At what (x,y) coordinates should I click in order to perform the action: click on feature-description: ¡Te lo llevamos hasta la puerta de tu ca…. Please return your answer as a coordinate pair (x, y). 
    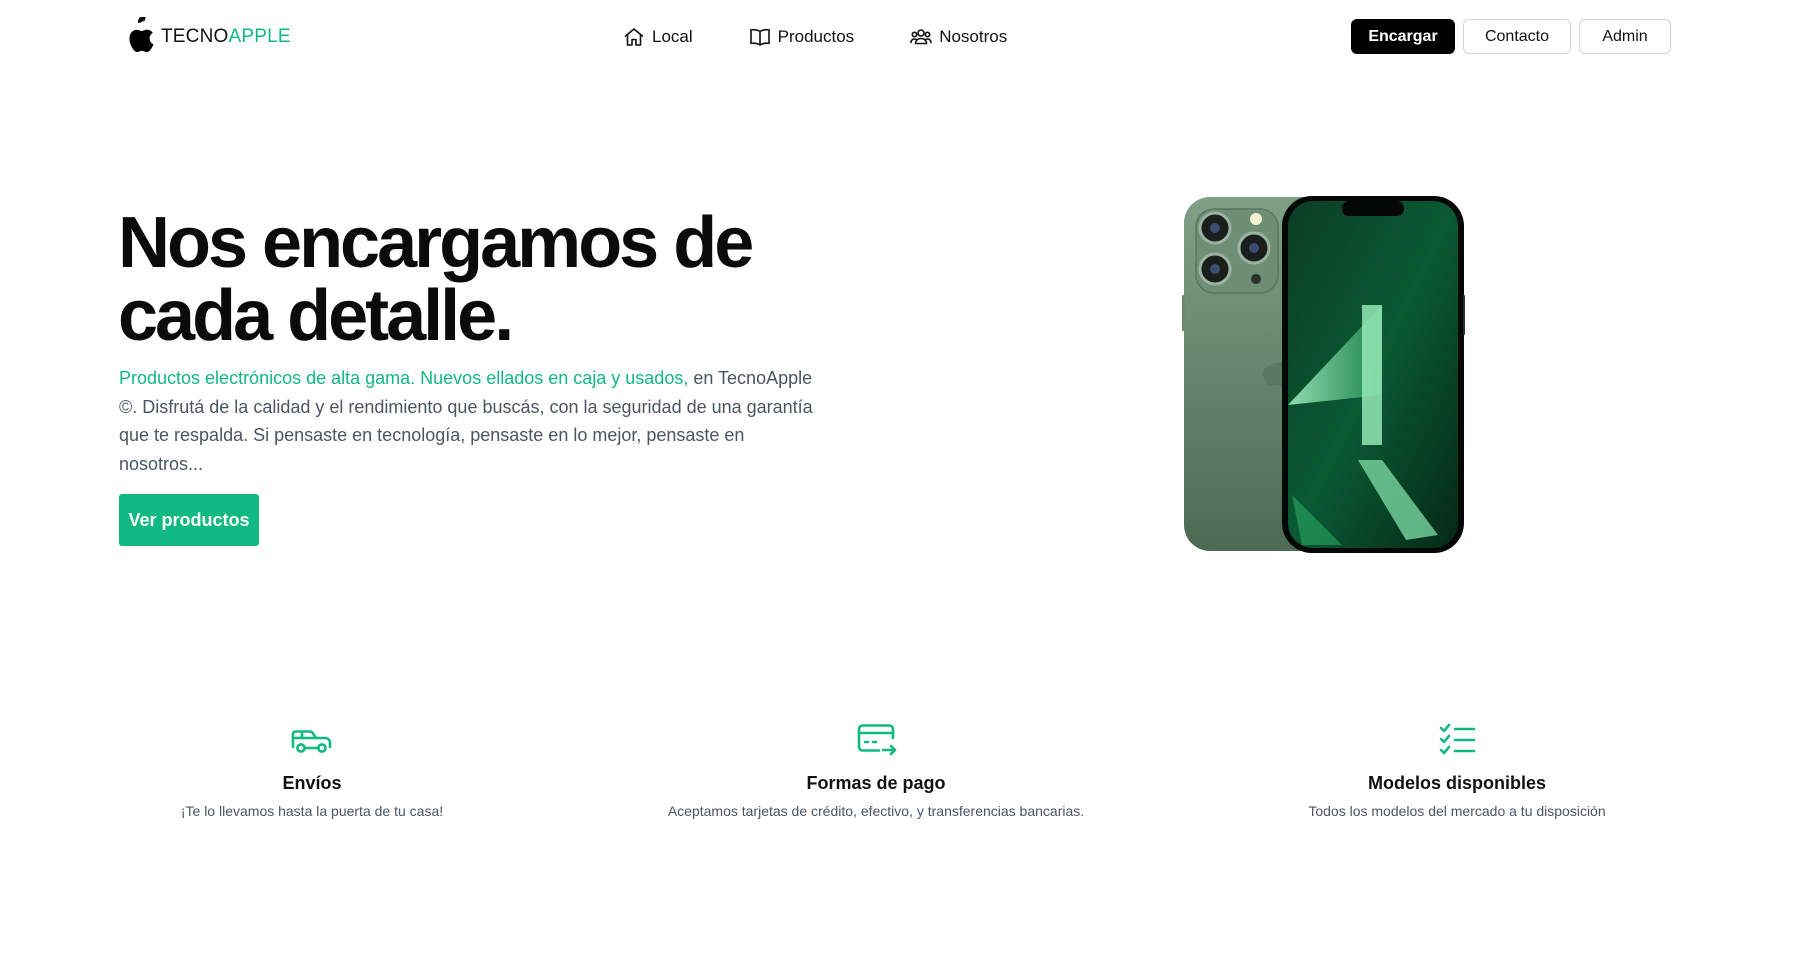
    Looking at the image, I should click on (312, 811).